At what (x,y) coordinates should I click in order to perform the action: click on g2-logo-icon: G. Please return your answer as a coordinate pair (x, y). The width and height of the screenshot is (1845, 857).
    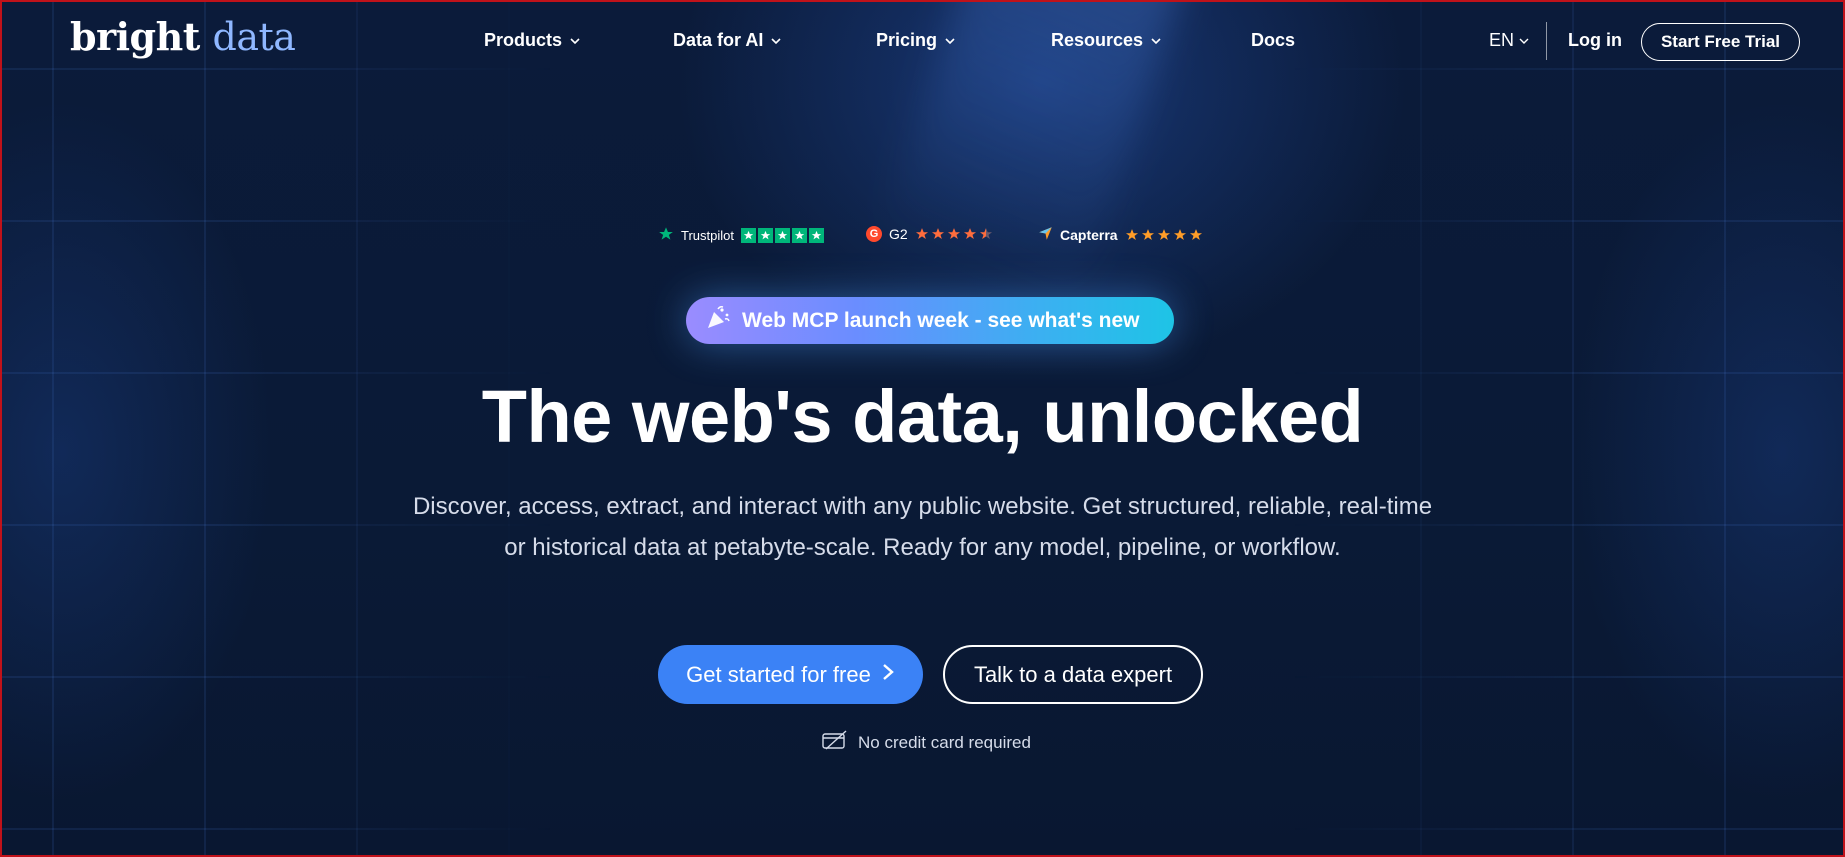
    Looking at the image, I should click on (874, 234).